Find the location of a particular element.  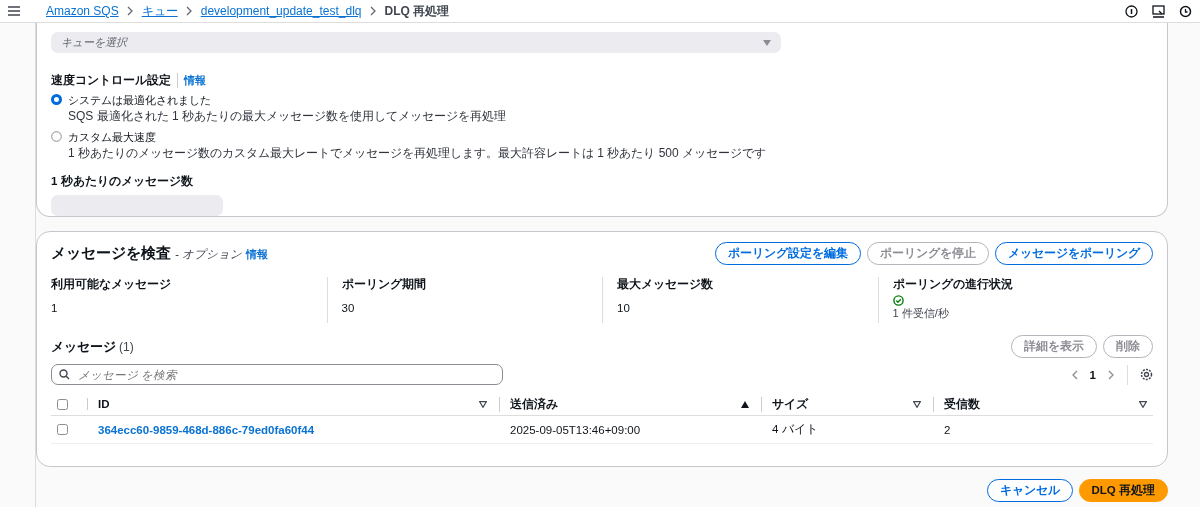

message-count: (1) is located at coordinates (126, 346).